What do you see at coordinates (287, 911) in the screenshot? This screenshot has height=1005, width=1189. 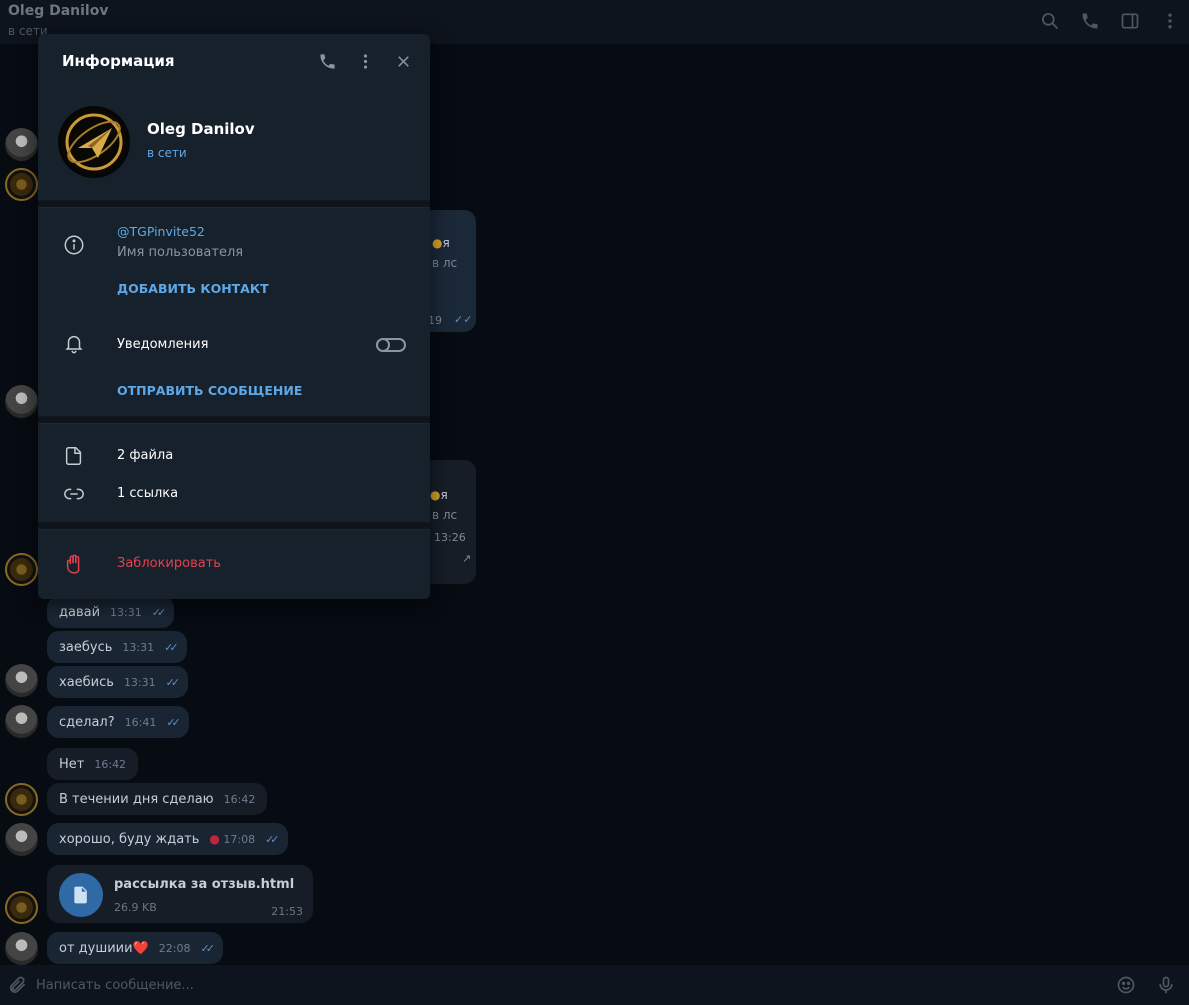 I see `message-time: 21:53` at bounding box center [287, 911].